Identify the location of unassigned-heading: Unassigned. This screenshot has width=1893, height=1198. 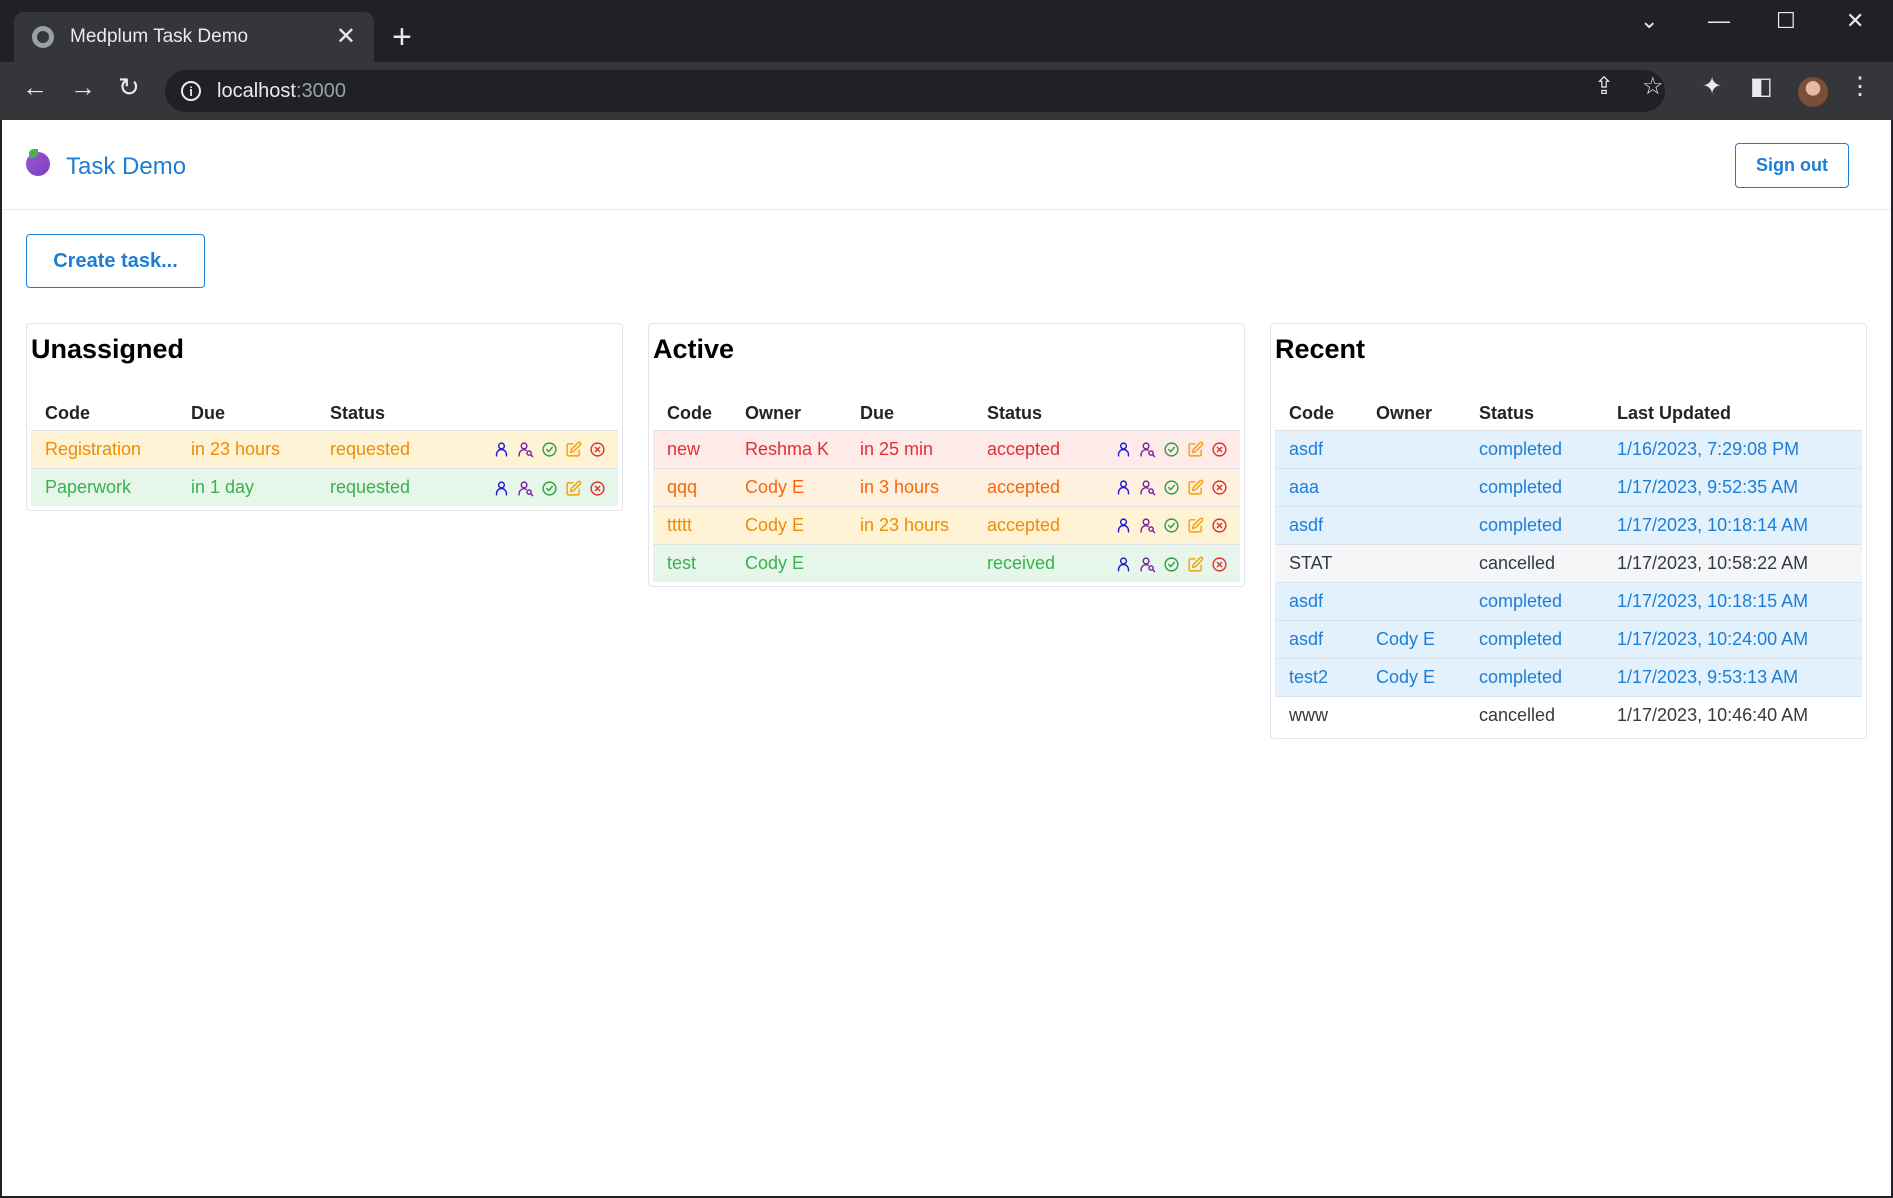
(108, 349).